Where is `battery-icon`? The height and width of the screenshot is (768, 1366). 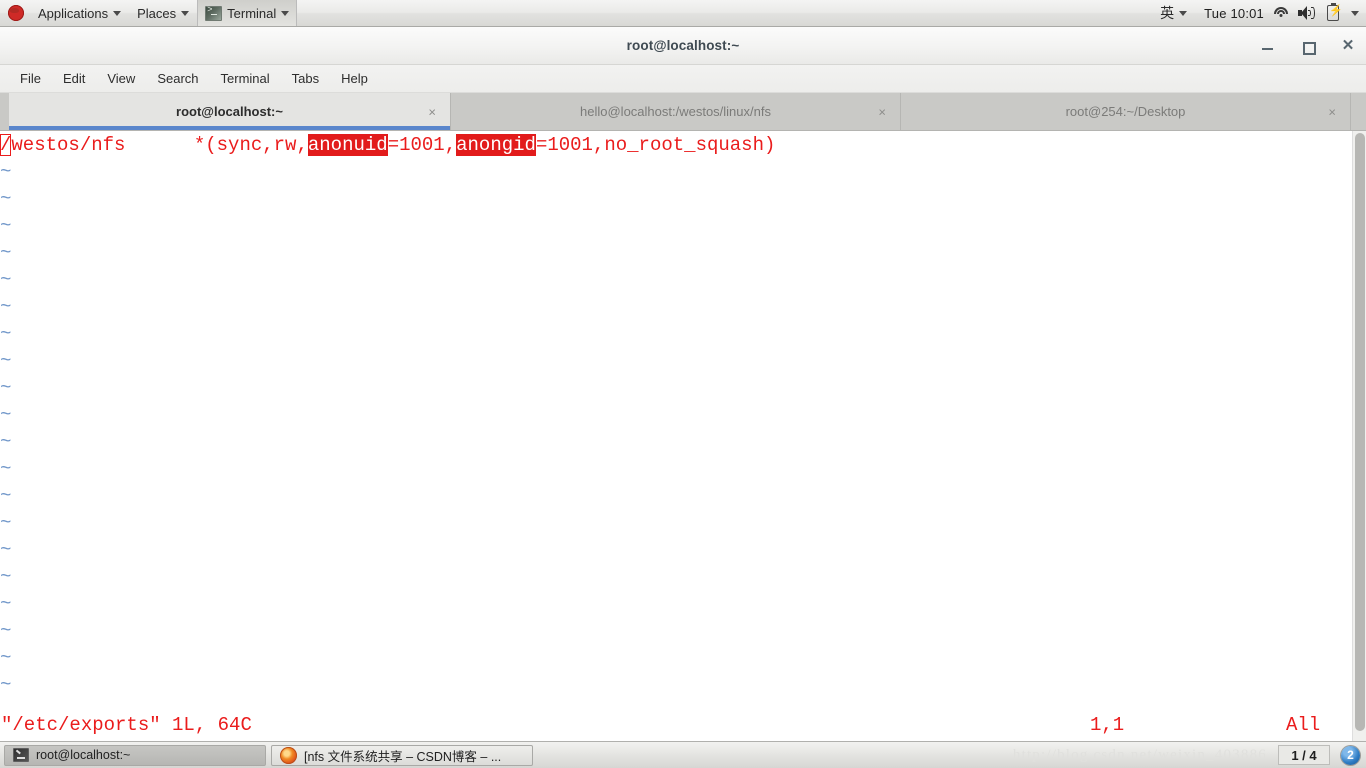
battery-icon is located at coordinates (1335, 12).